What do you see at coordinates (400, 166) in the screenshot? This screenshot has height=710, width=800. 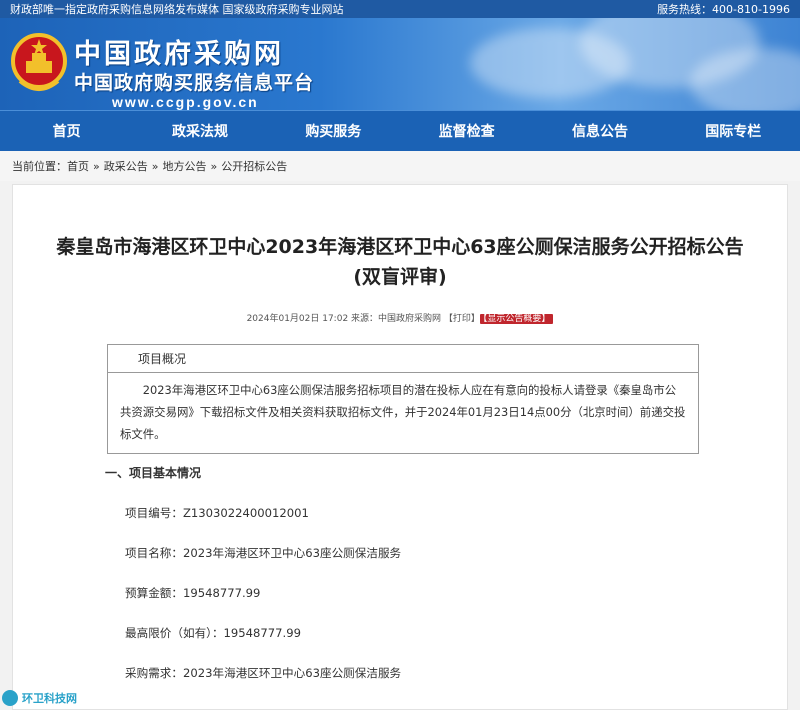 I see `breadcrumb: 当前位置： 首页» 政采公告» 地方公告» 公开招标公告` at bounding box center [400, 166].